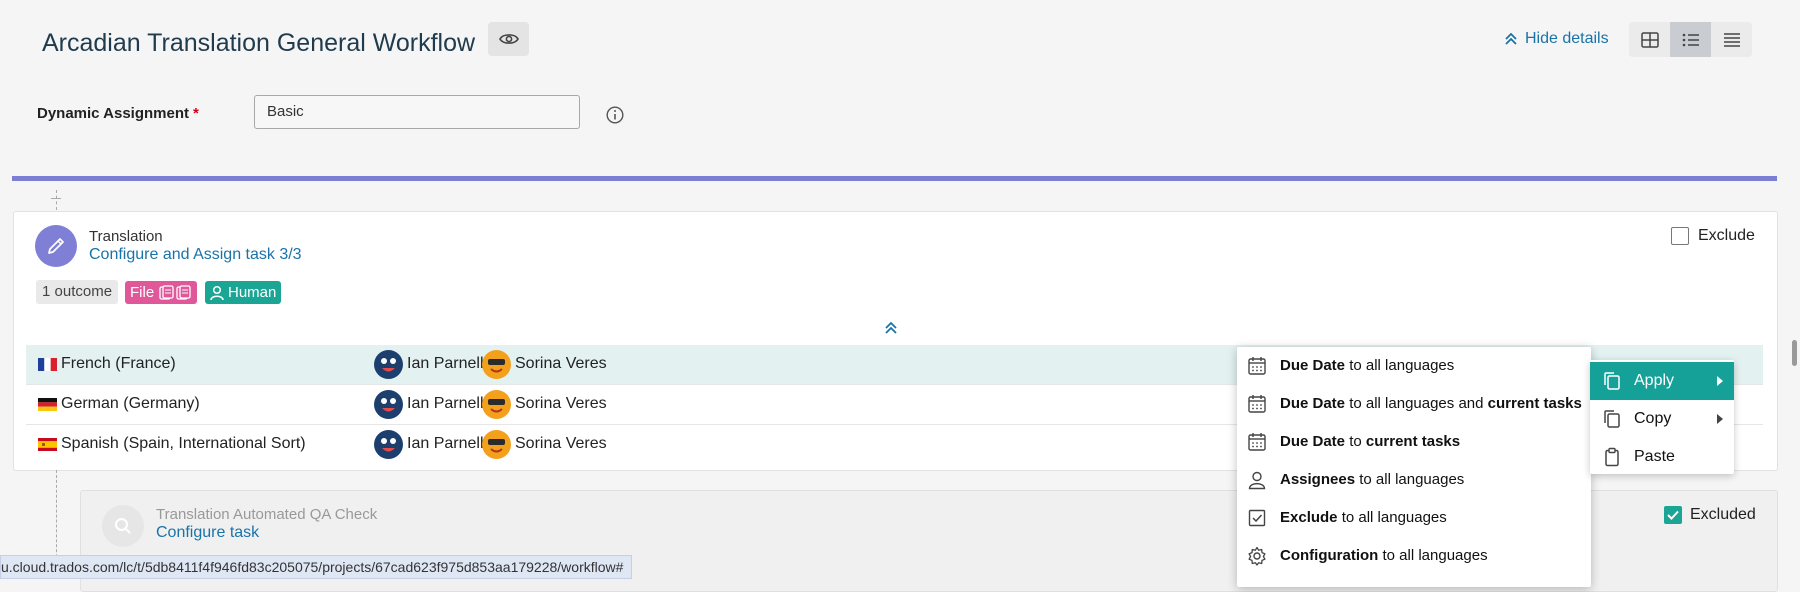 This screenshot has width=1800, height=592. What do you see at coordinates (195, 255) in the screenshot?
I see `configure-assign-link: Configure and Assign task 3/3` at bounding box center [195, 255].